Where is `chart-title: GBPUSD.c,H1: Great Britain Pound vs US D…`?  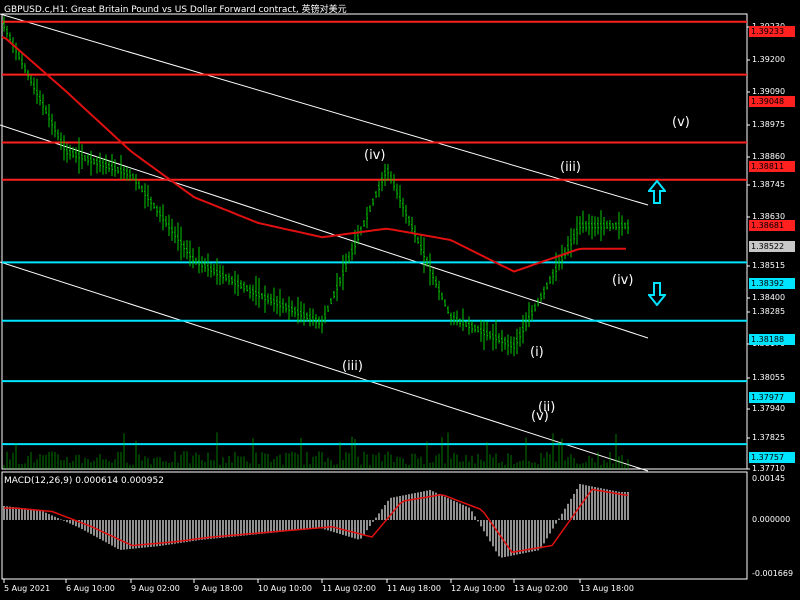 chart-title: GBPUSD.c,H1: Great Britain Pound vs US D… is located at coordinates (175, 10).